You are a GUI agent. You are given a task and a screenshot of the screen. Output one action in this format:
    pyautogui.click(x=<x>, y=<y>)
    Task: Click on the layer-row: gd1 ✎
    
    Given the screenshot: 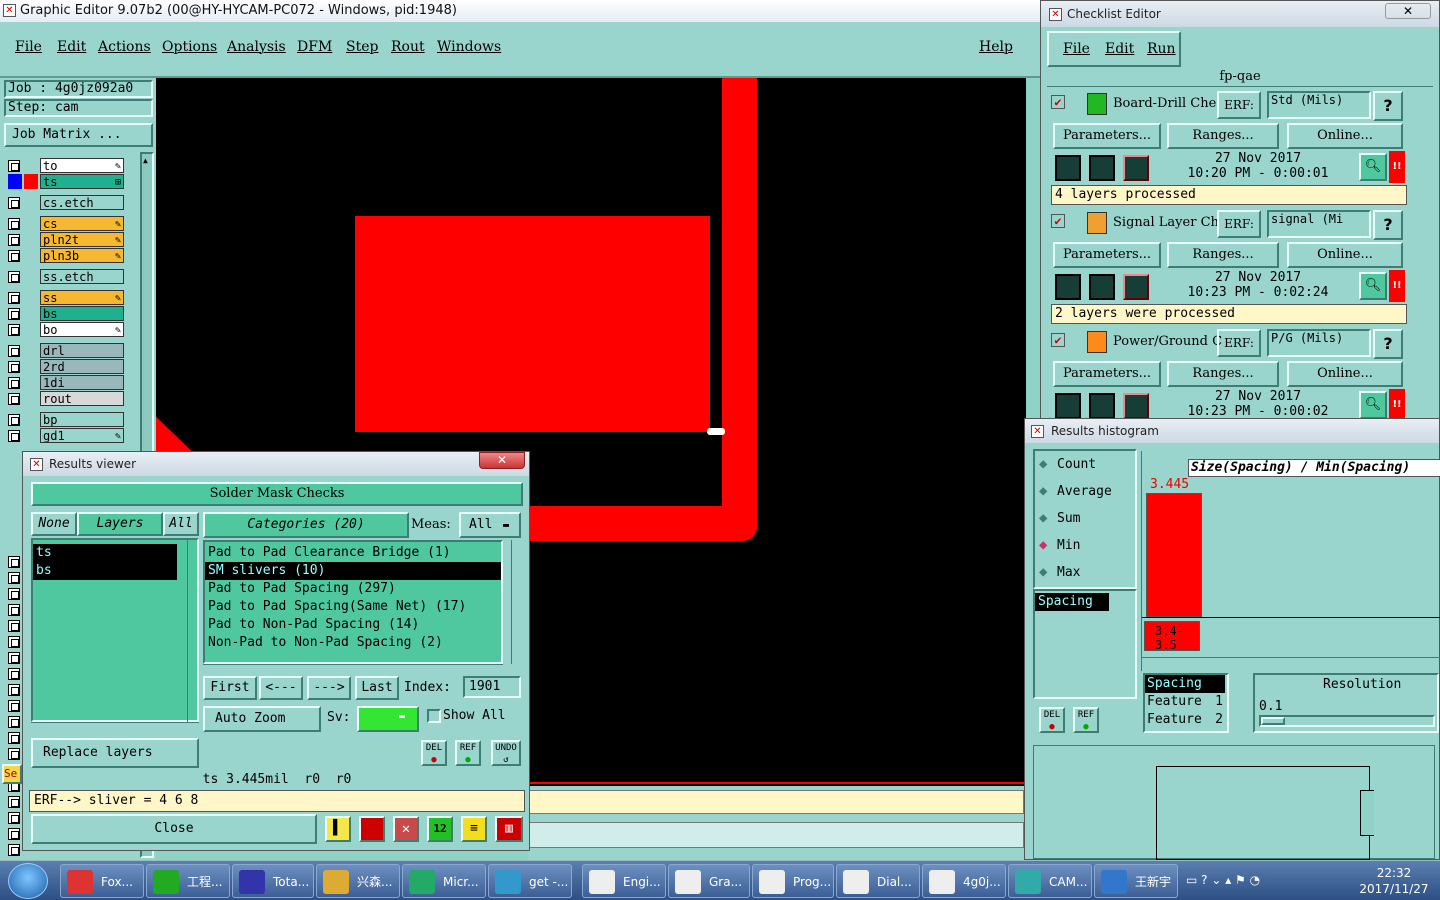 What is the action you would take?
    pyautogui.click(x=65, y=435)
    